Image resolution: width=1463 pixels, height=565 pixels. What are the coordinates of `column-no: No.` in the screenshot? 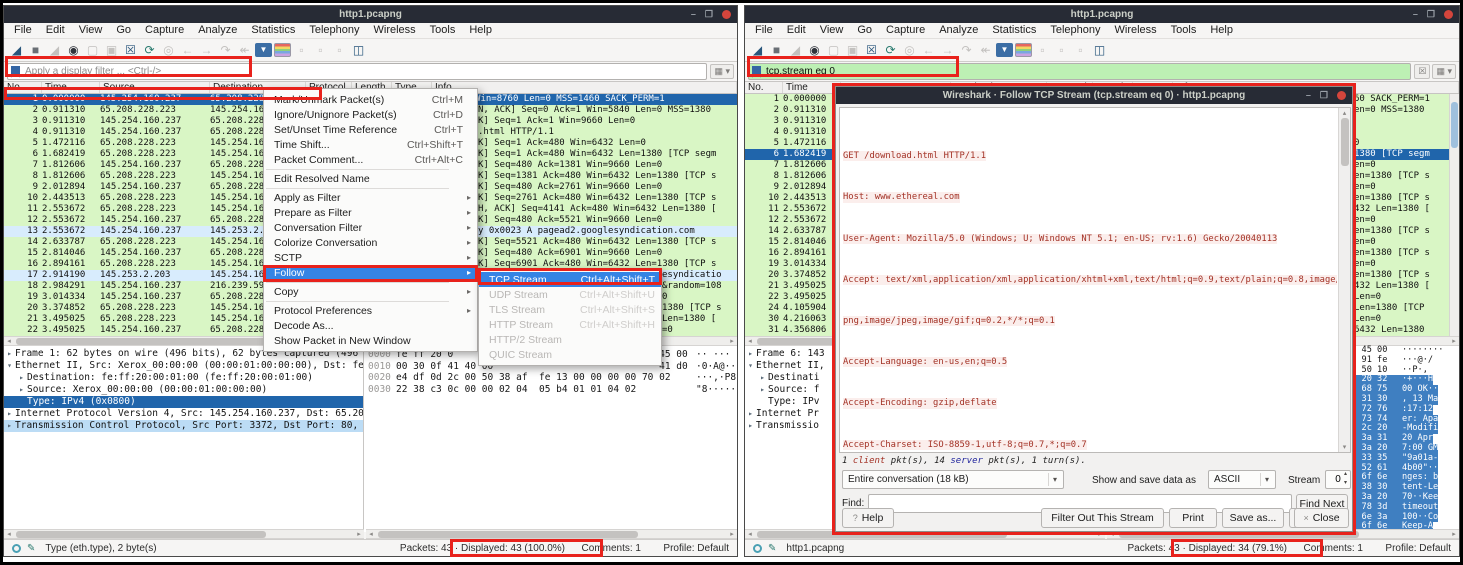 It's located at (764, 87).